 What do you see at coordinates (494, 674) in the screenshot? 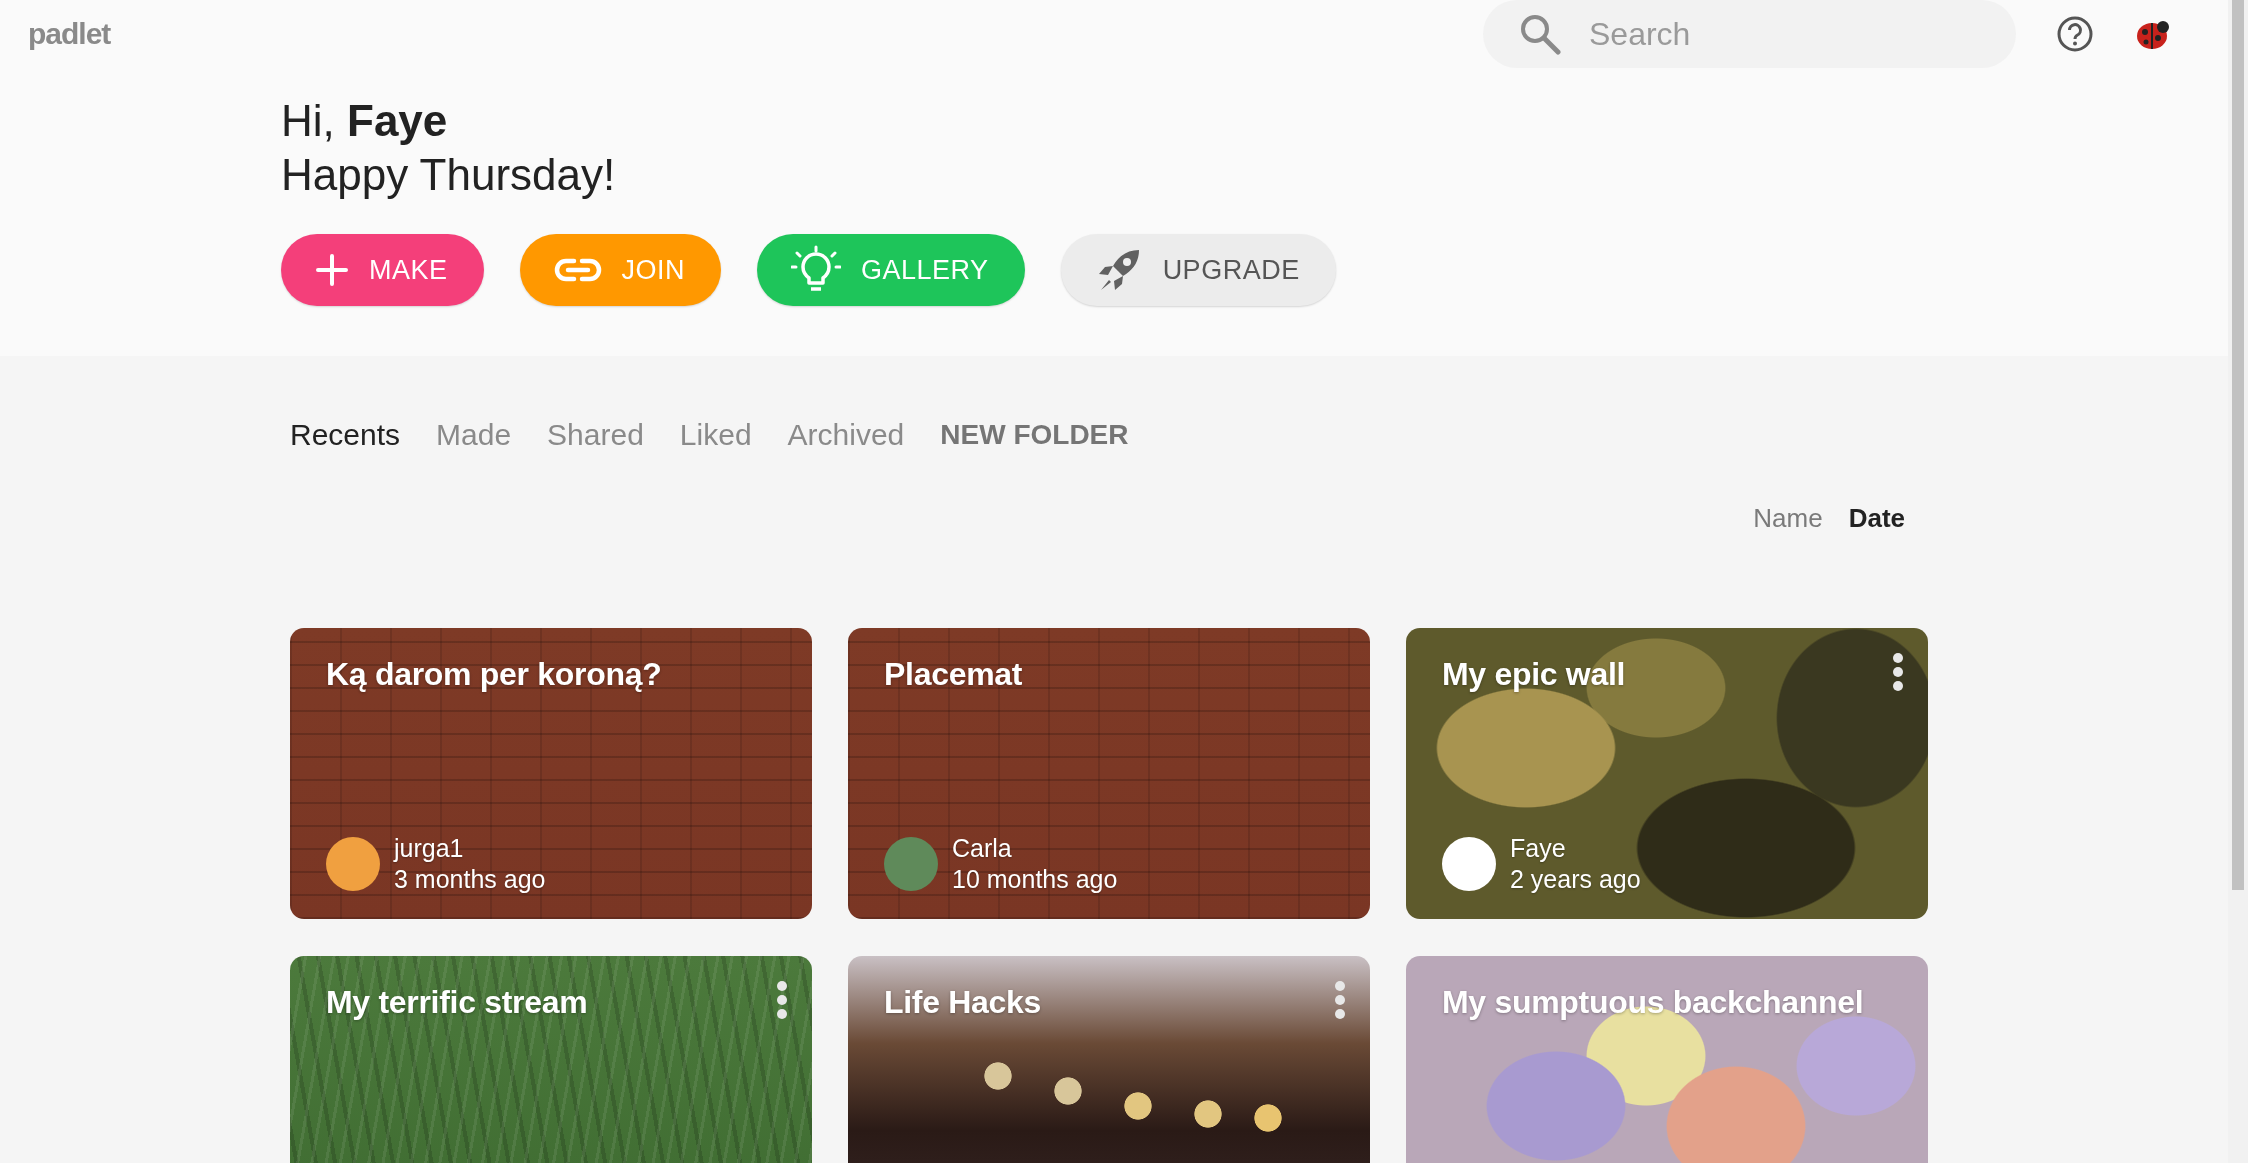
I see `card-title: Ką darom per koroną?` at bounding box center [494, 674].